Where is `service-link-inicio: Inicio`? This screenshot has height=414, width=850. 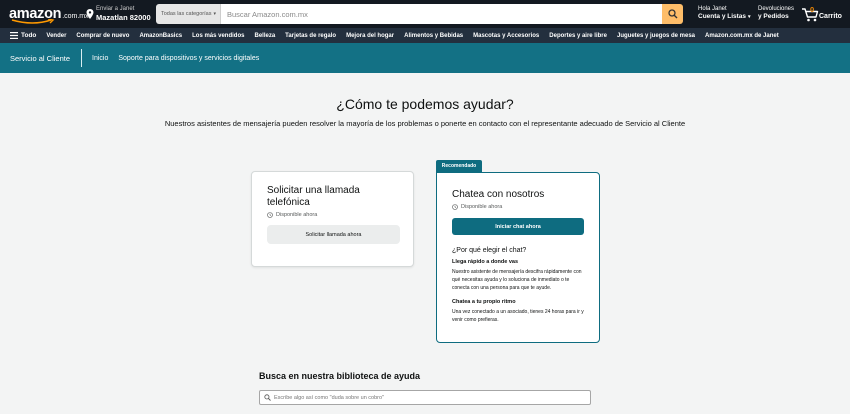 service-link-inicio: Inicio is located at coordinates (100, 58).